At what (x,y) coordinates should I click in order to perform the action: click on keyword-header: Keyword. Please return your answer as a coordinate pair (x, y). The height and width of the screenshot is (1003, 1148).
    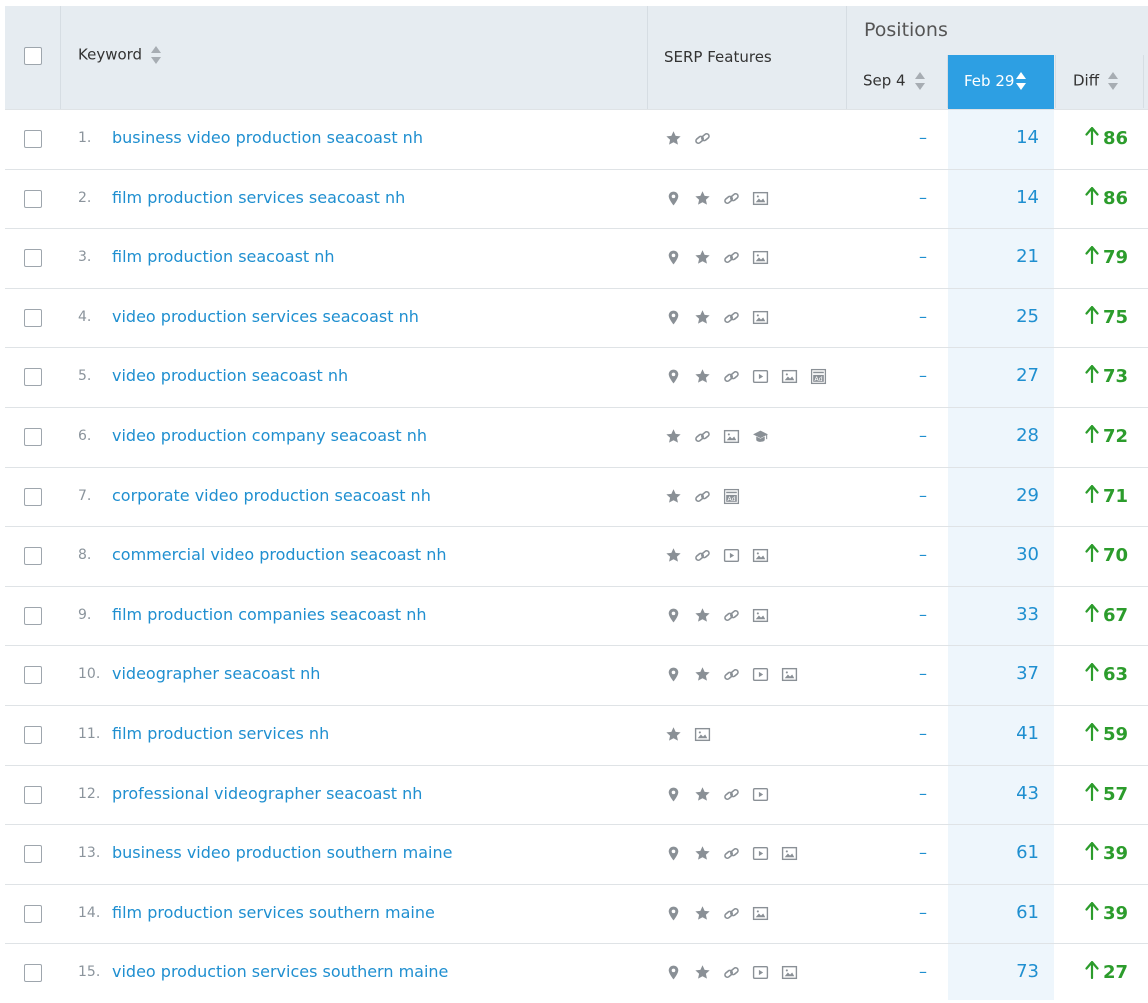
    Looking at the image, I should click on (120, 55).